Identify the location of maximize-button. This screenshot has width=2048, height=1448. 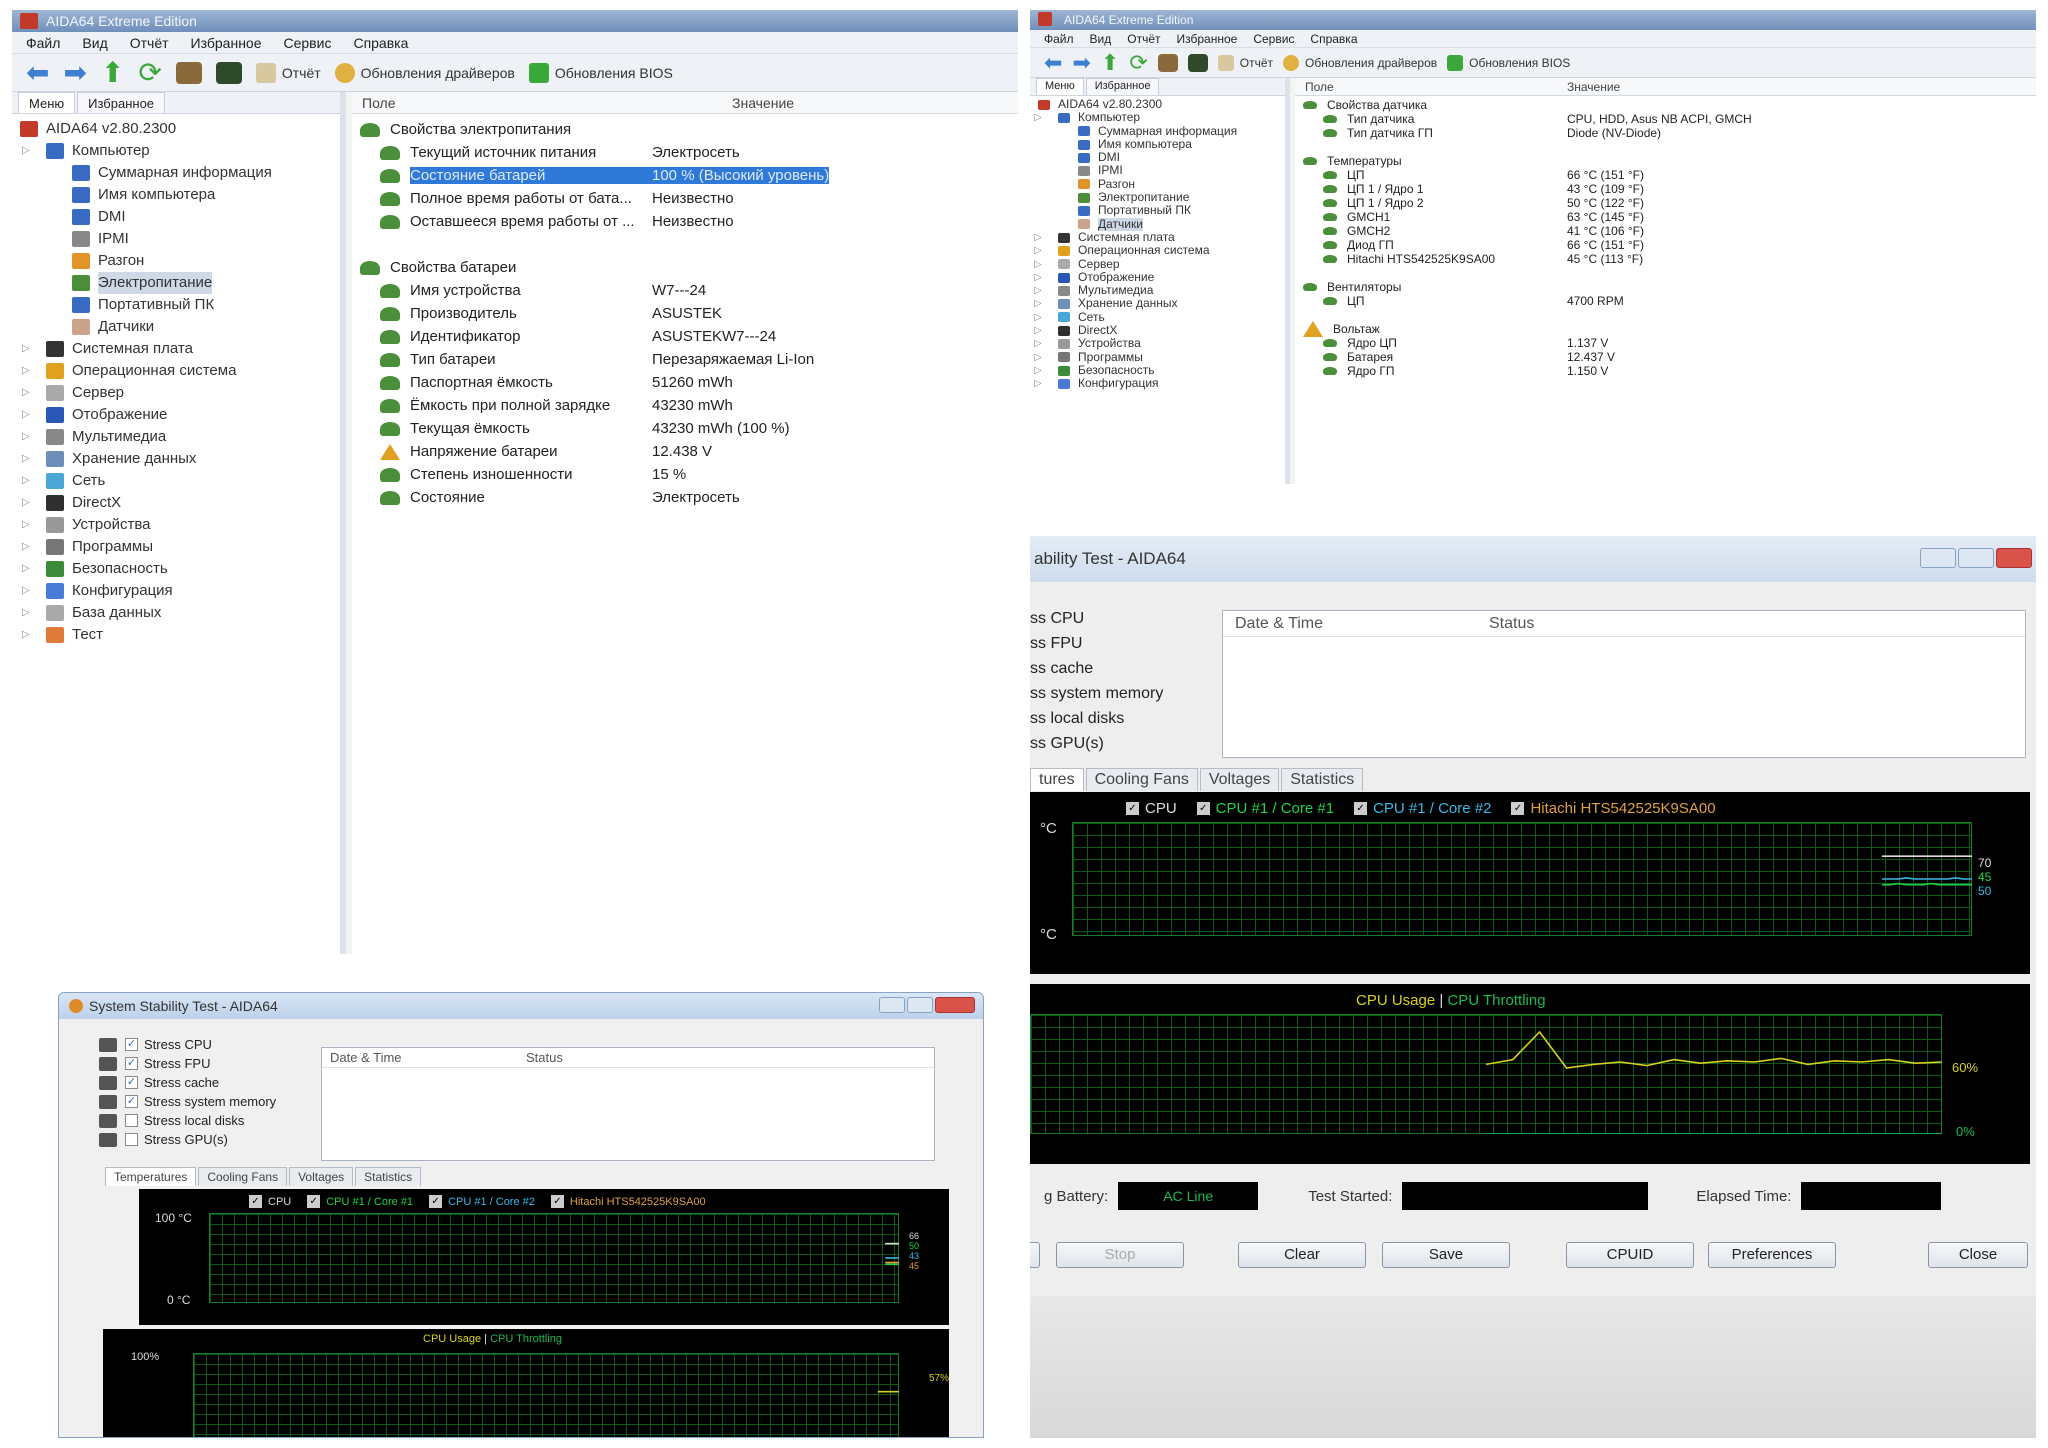
(920, 1005).